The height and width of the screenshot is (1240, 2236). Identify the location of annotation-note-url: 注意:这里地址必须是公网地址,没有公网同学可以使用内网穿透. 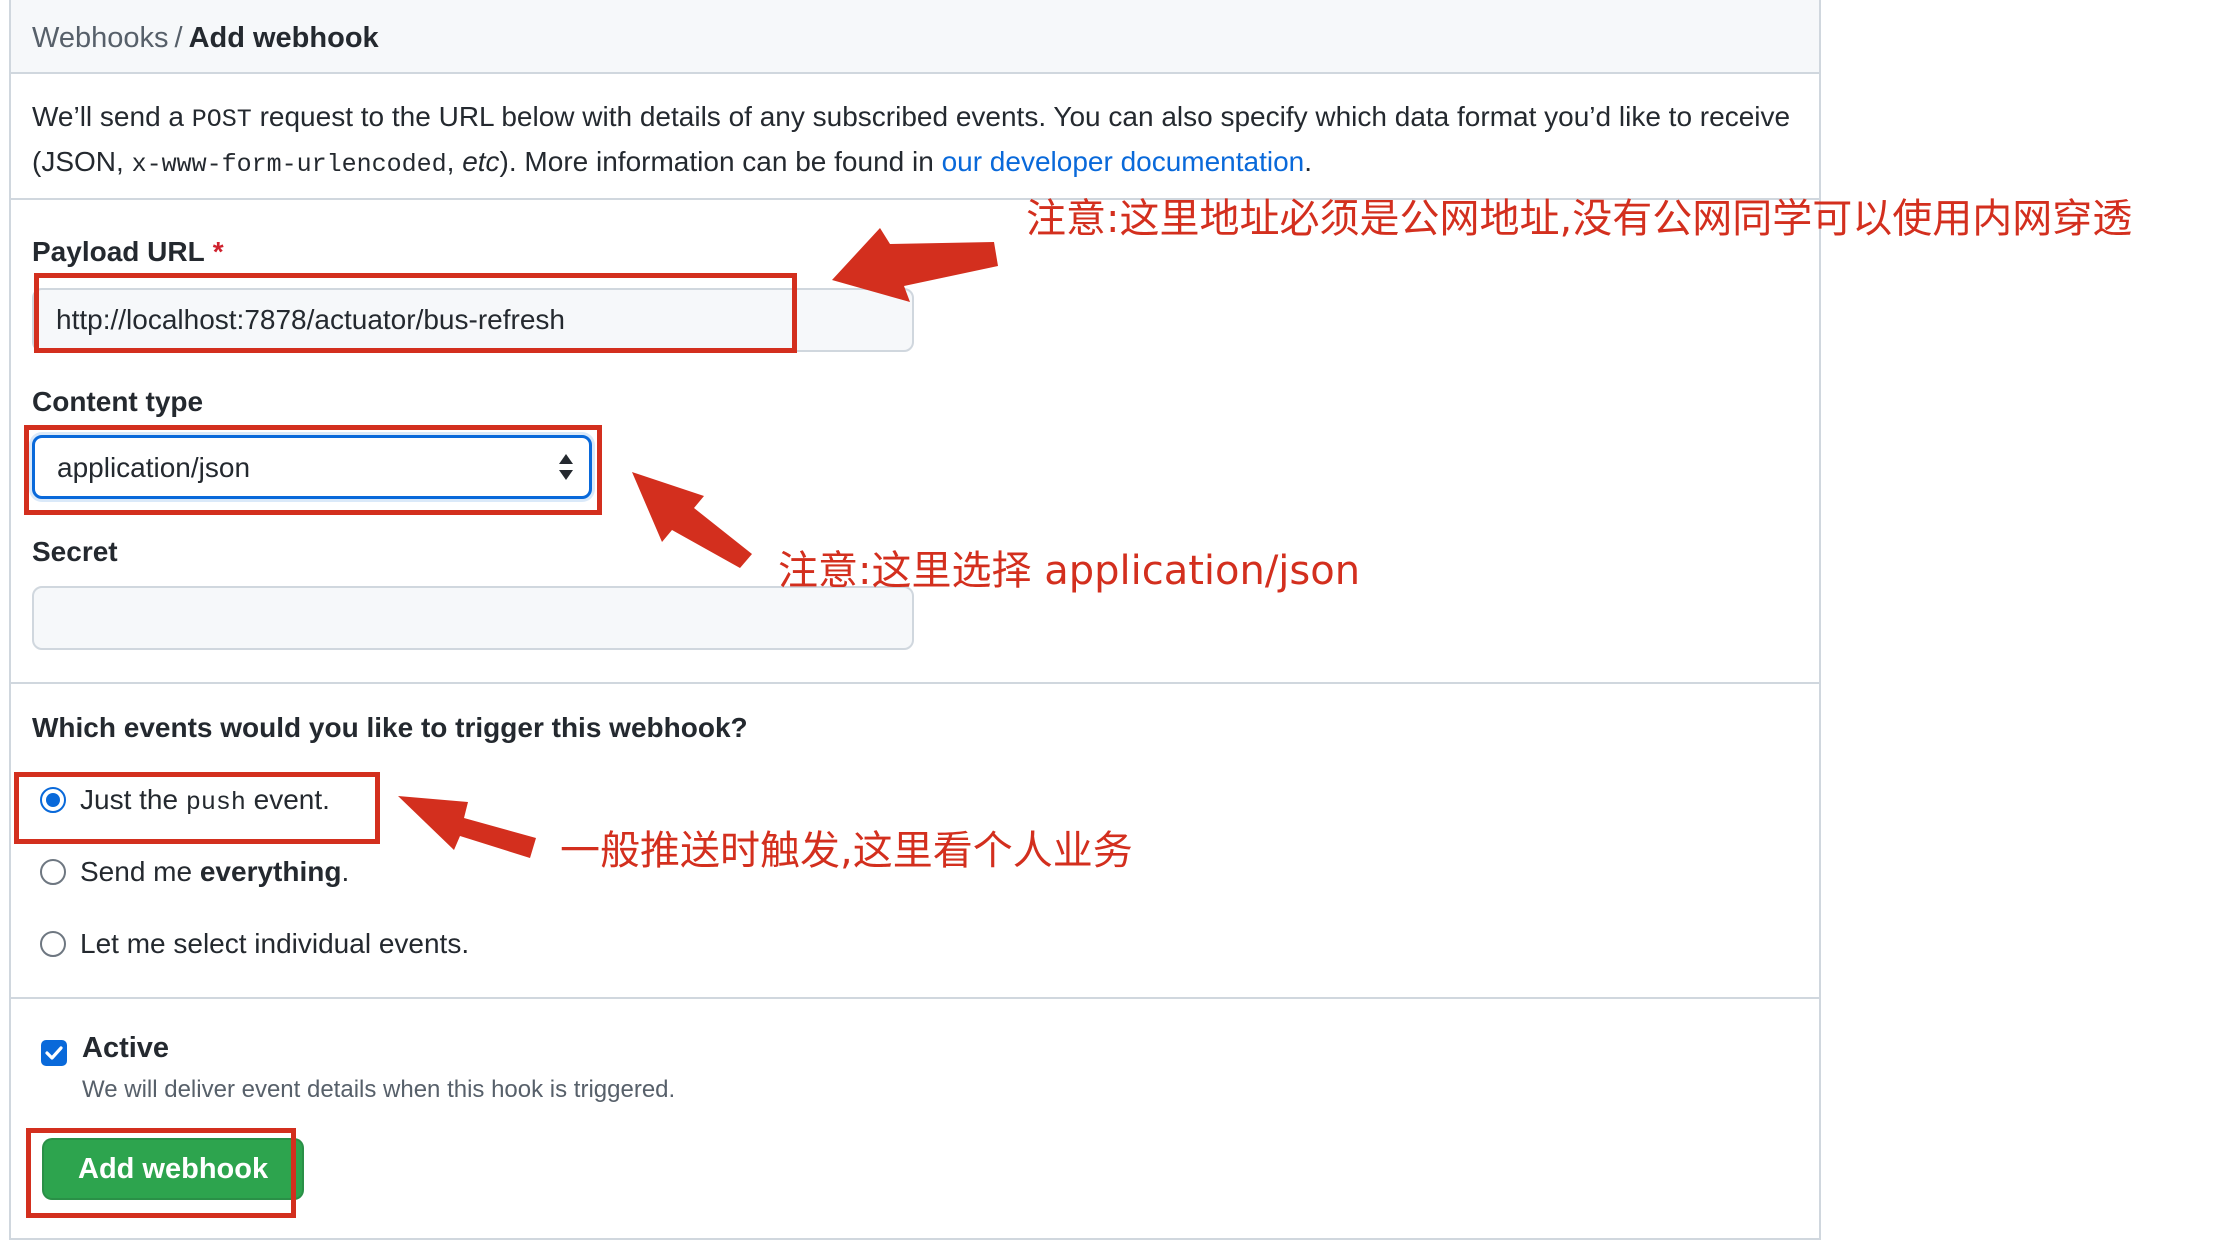
(1579, 219).